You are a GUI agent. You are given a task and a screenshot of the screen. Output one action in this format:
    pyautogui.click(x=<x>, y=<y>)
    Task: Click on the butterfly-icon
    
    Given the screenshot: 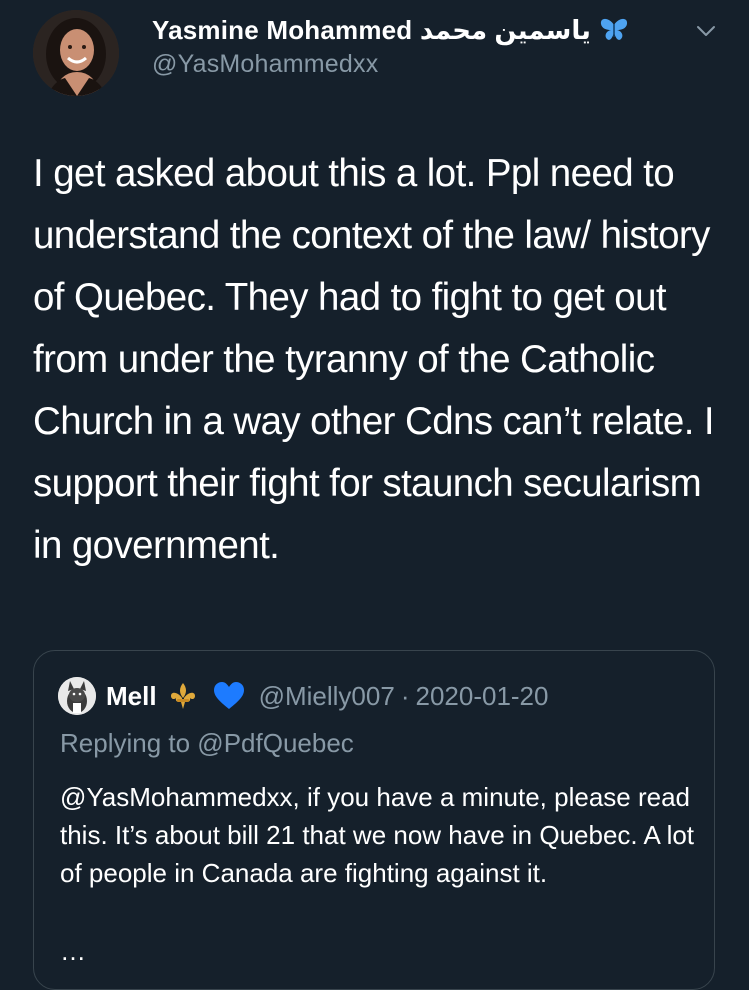 What is the action you would take?
    pyautogui.click(x=614, y=30)
    